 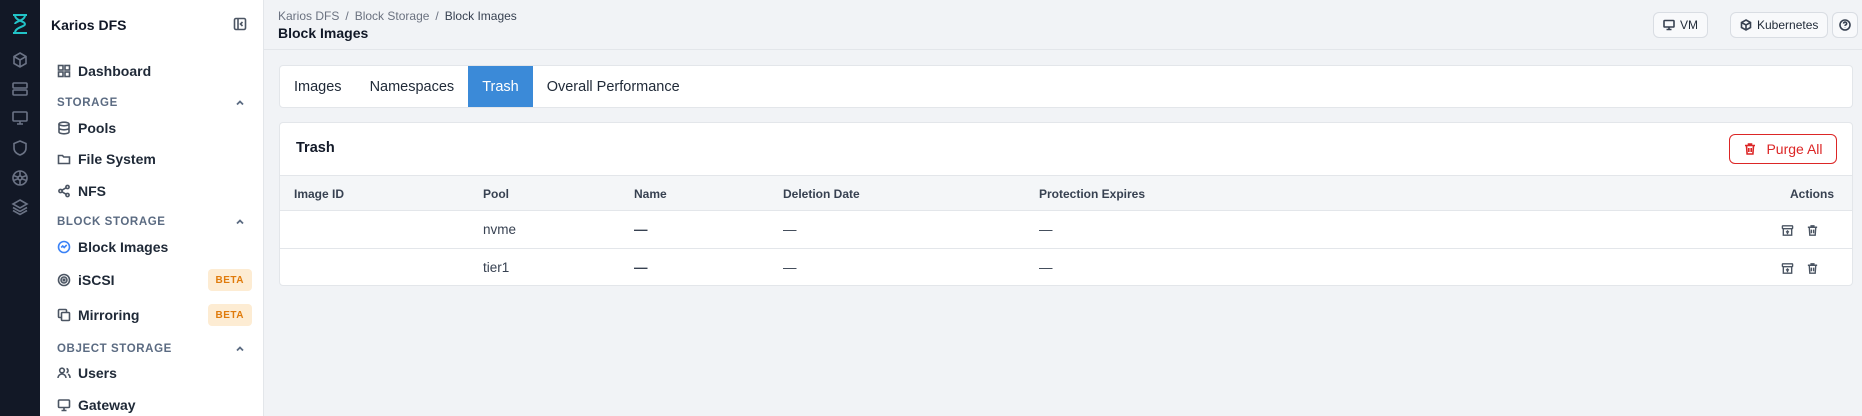 What do you see at coordinates (111, 222) in the screenshot?
I see `section-label: BLOCK STORAGE` at bounding box center [111, 222].